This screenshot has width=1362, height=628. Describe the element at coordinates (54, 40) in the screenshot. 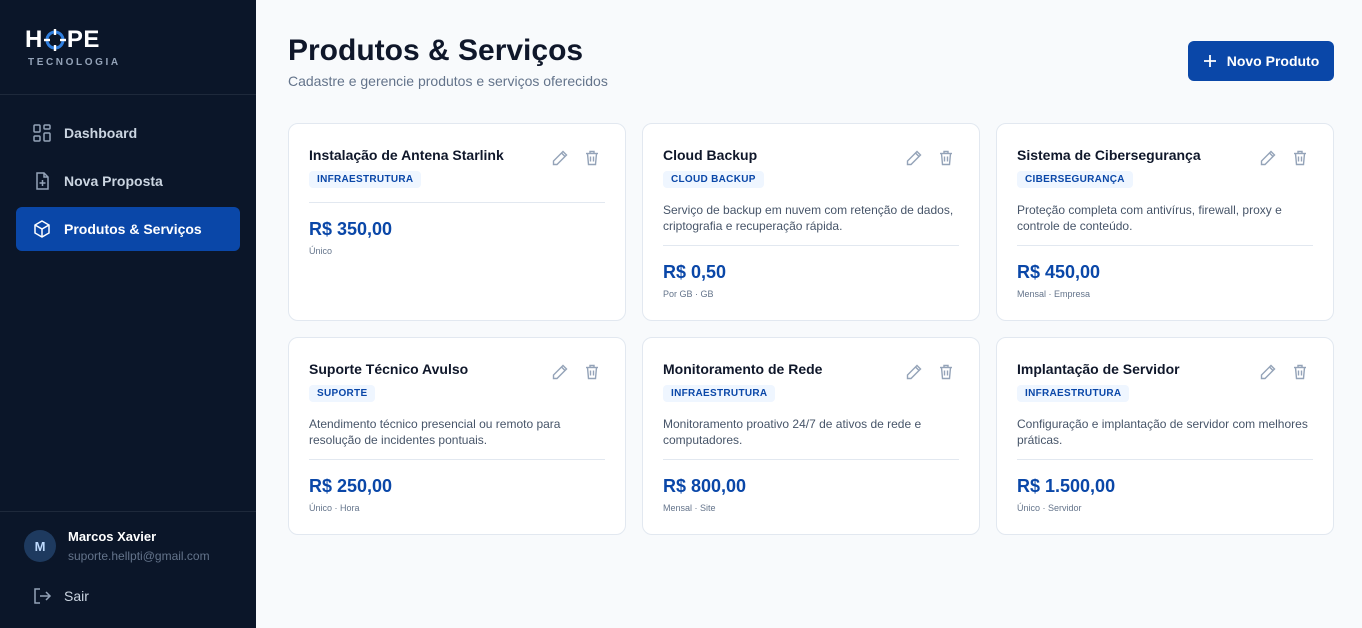

I see `crosshair-icon` at that location.